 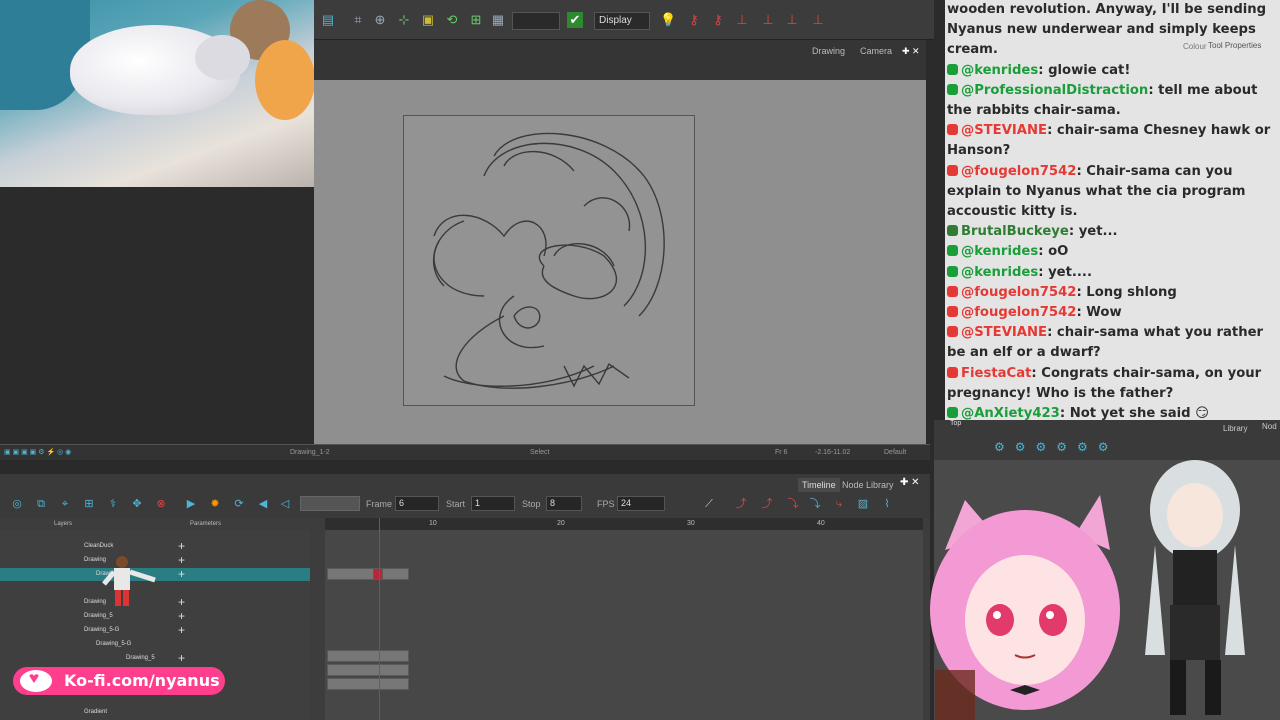 What do you see at coordinates (741, 504) in the screenshot?
I see `ease-icon-1: ⤴` at bounding box center [741, 504].